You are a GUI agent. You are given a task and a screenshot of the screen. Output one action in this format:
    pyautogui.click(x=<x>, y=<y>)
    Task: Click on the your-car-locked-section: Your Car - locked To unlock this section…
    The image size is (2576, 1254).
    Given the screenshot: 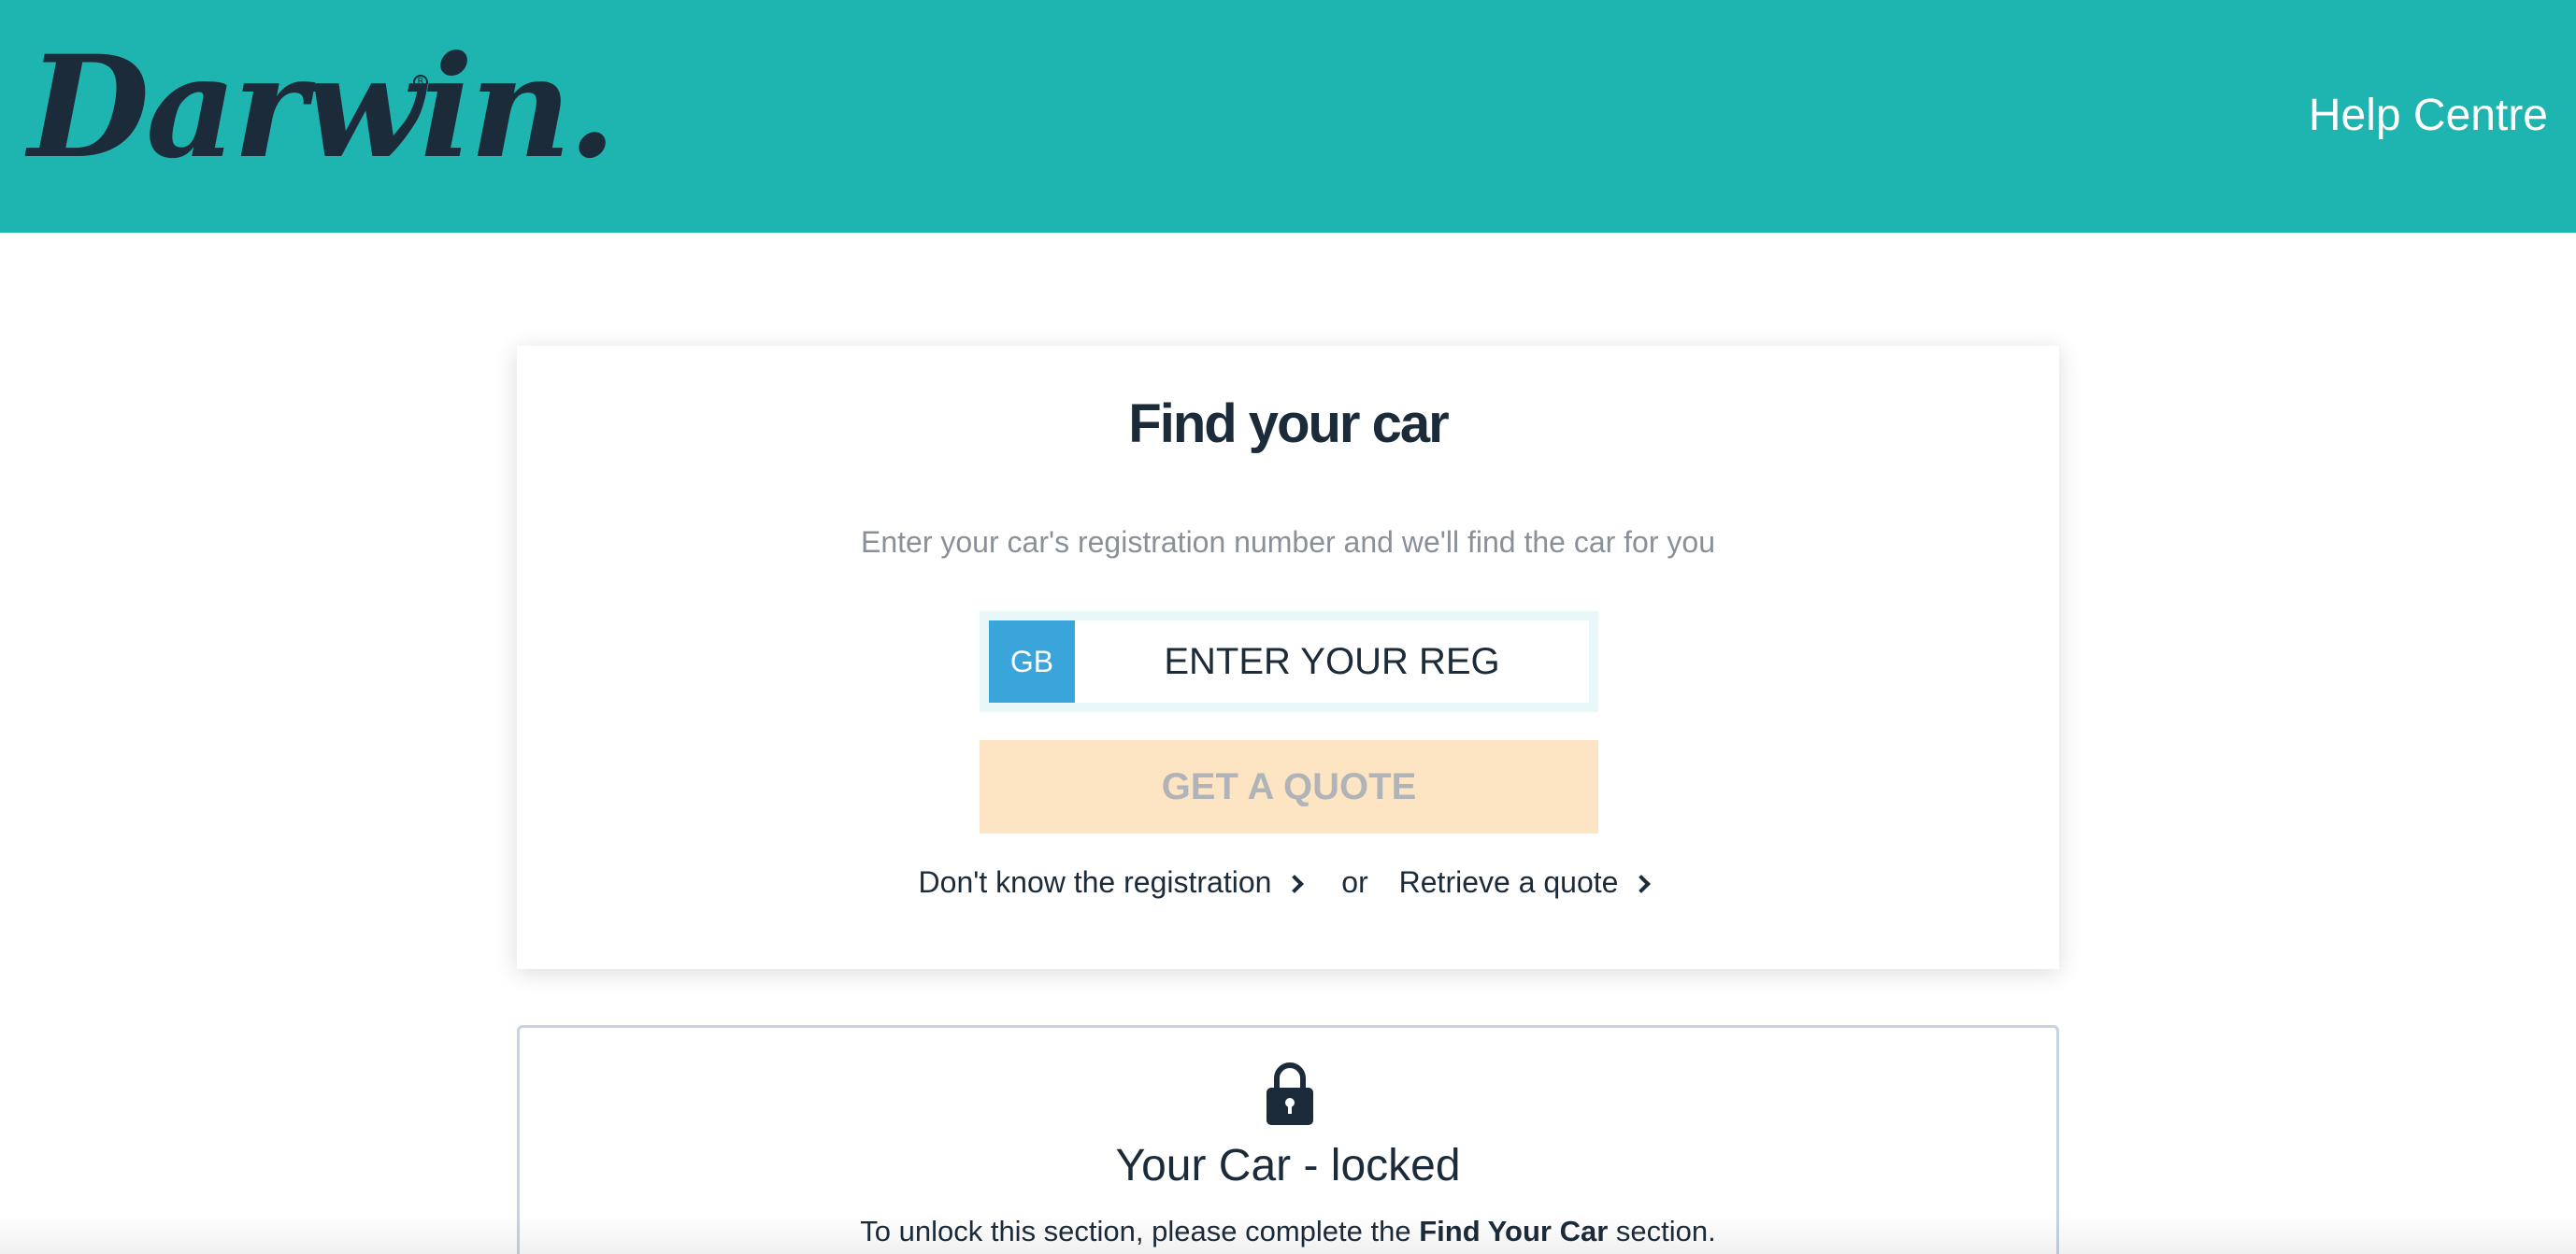 What is the action you would take?
    pyautogui.click(x=1288, y=1139)
    